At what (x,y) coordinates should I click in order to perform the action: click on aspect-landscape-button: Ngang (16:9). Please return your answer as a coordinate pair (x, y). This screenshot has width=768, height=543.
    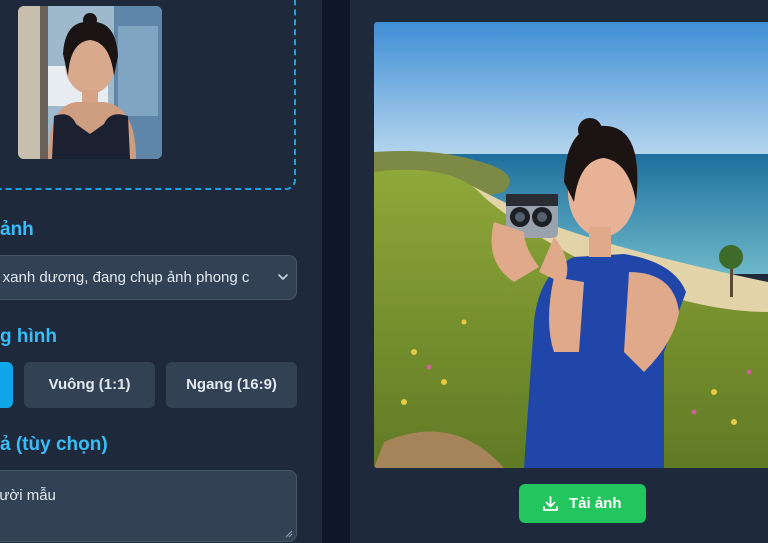
    Looking at the image, I should click on (231, 385).